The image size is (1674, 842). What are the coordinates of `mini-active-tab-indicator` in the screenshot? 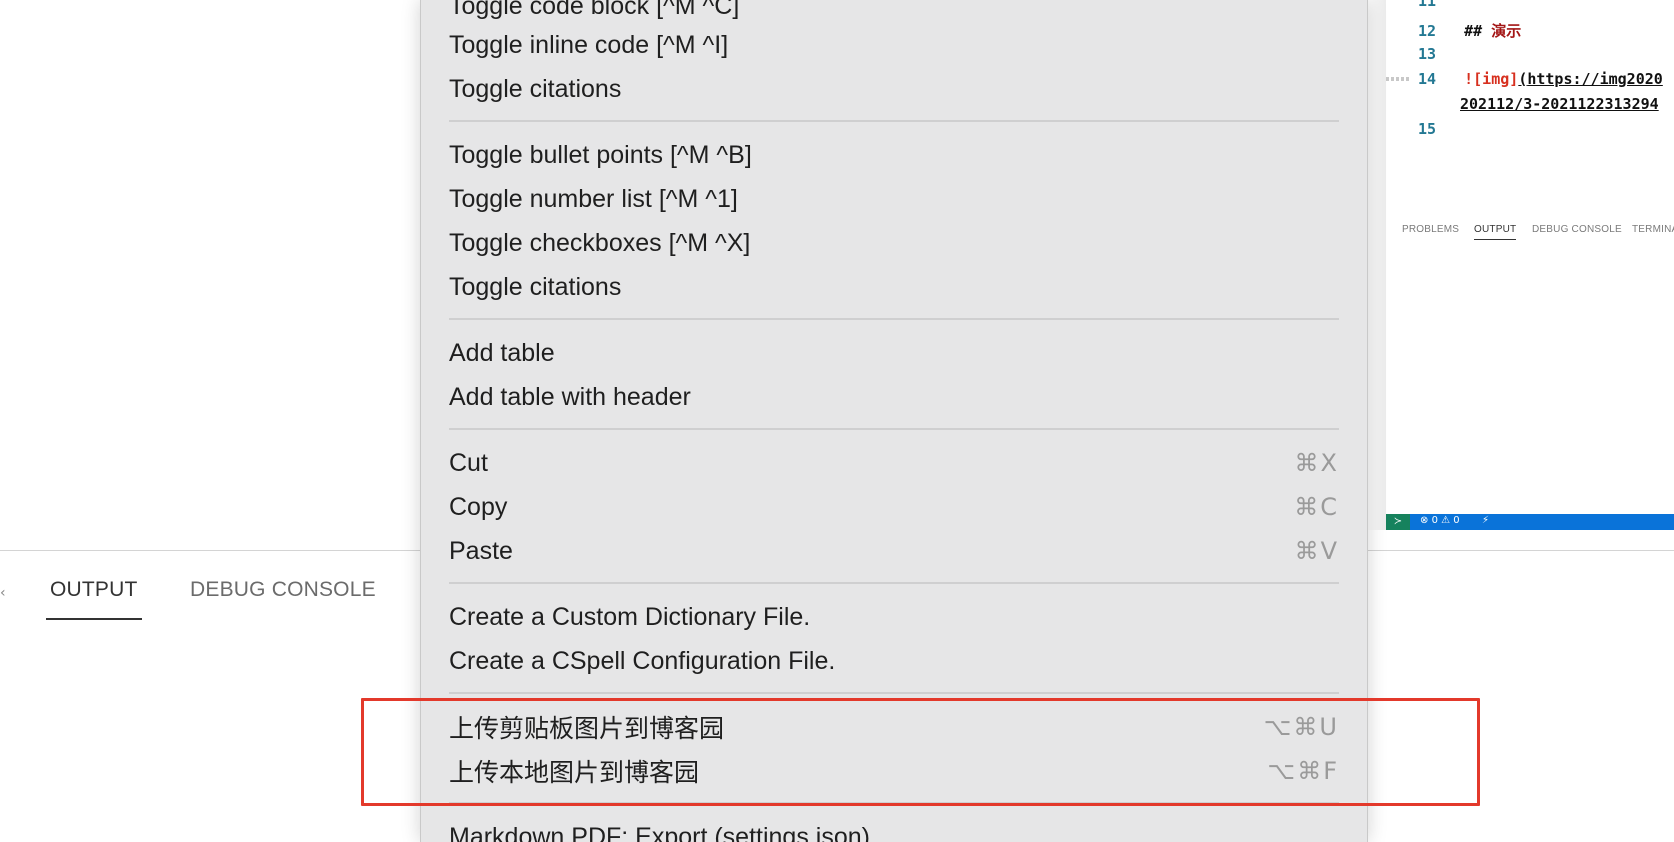 It's located at (1495, 239).